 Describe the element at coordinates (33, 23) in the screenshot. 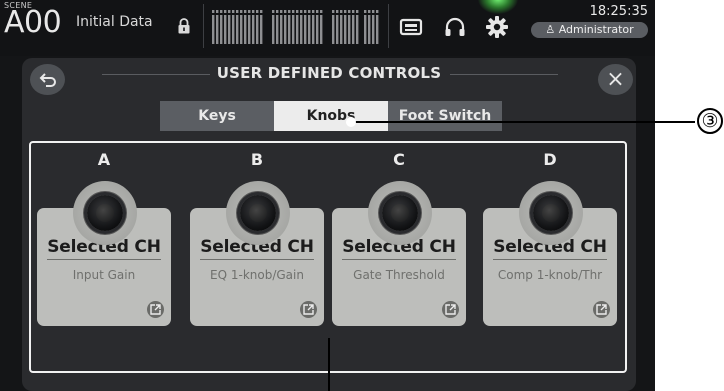

I see `scene-number: A00` at that location.